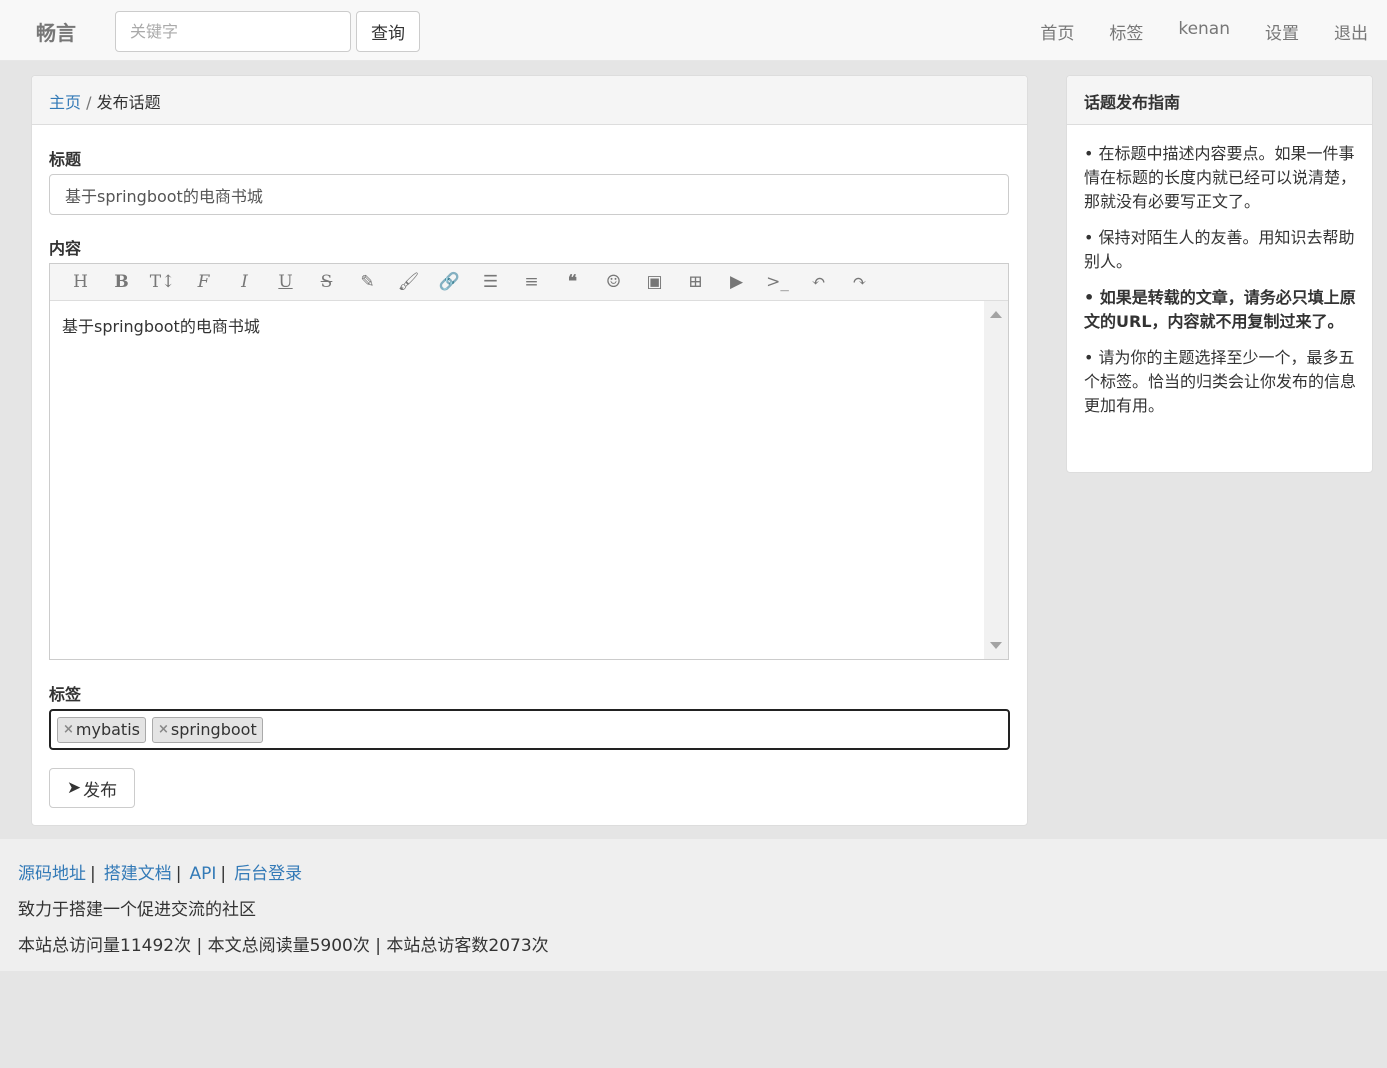  I want to click on search-input, so click(233, 31).